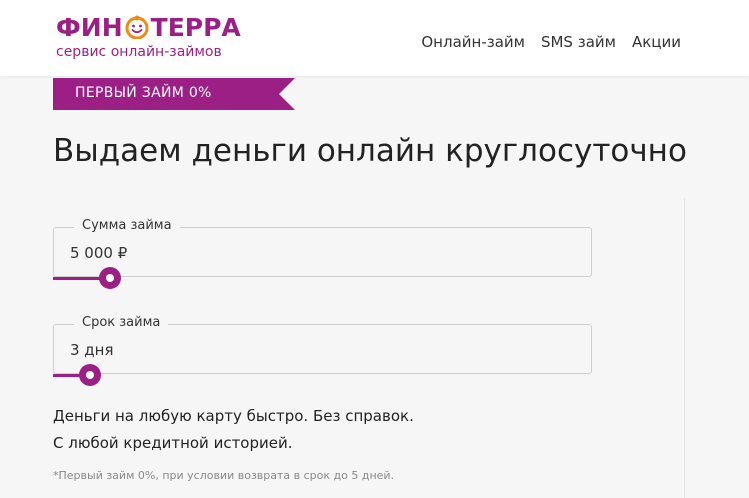 The image size is (749, 498). What do you see at coordinates (195, 27) in the screenshot?
I see `logo-brand-right: ТЕРРА` at bounding box center [195, 27].